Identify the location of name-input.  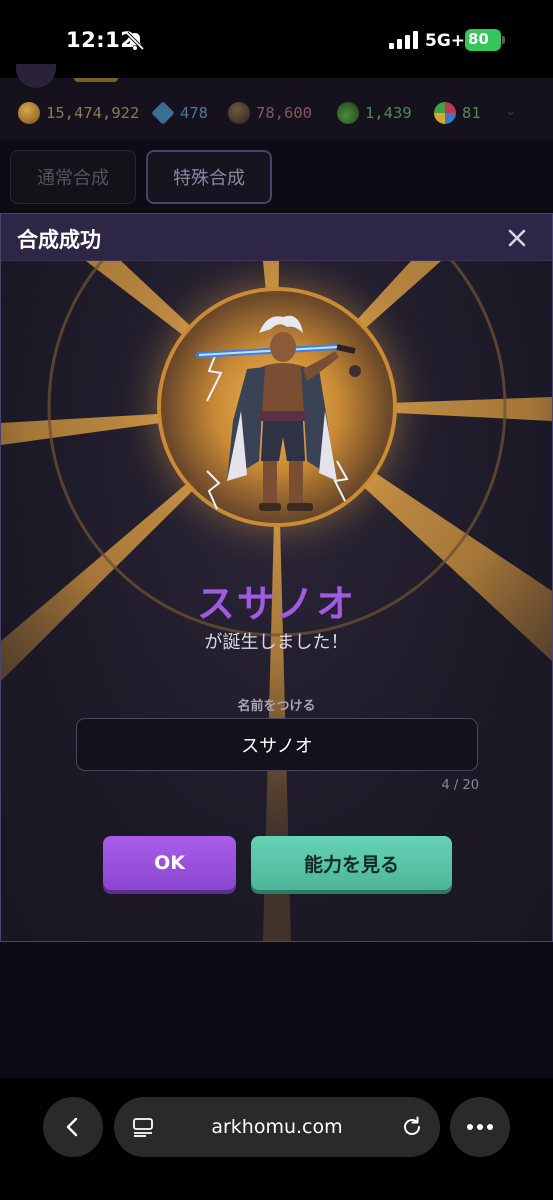
(277, 744).